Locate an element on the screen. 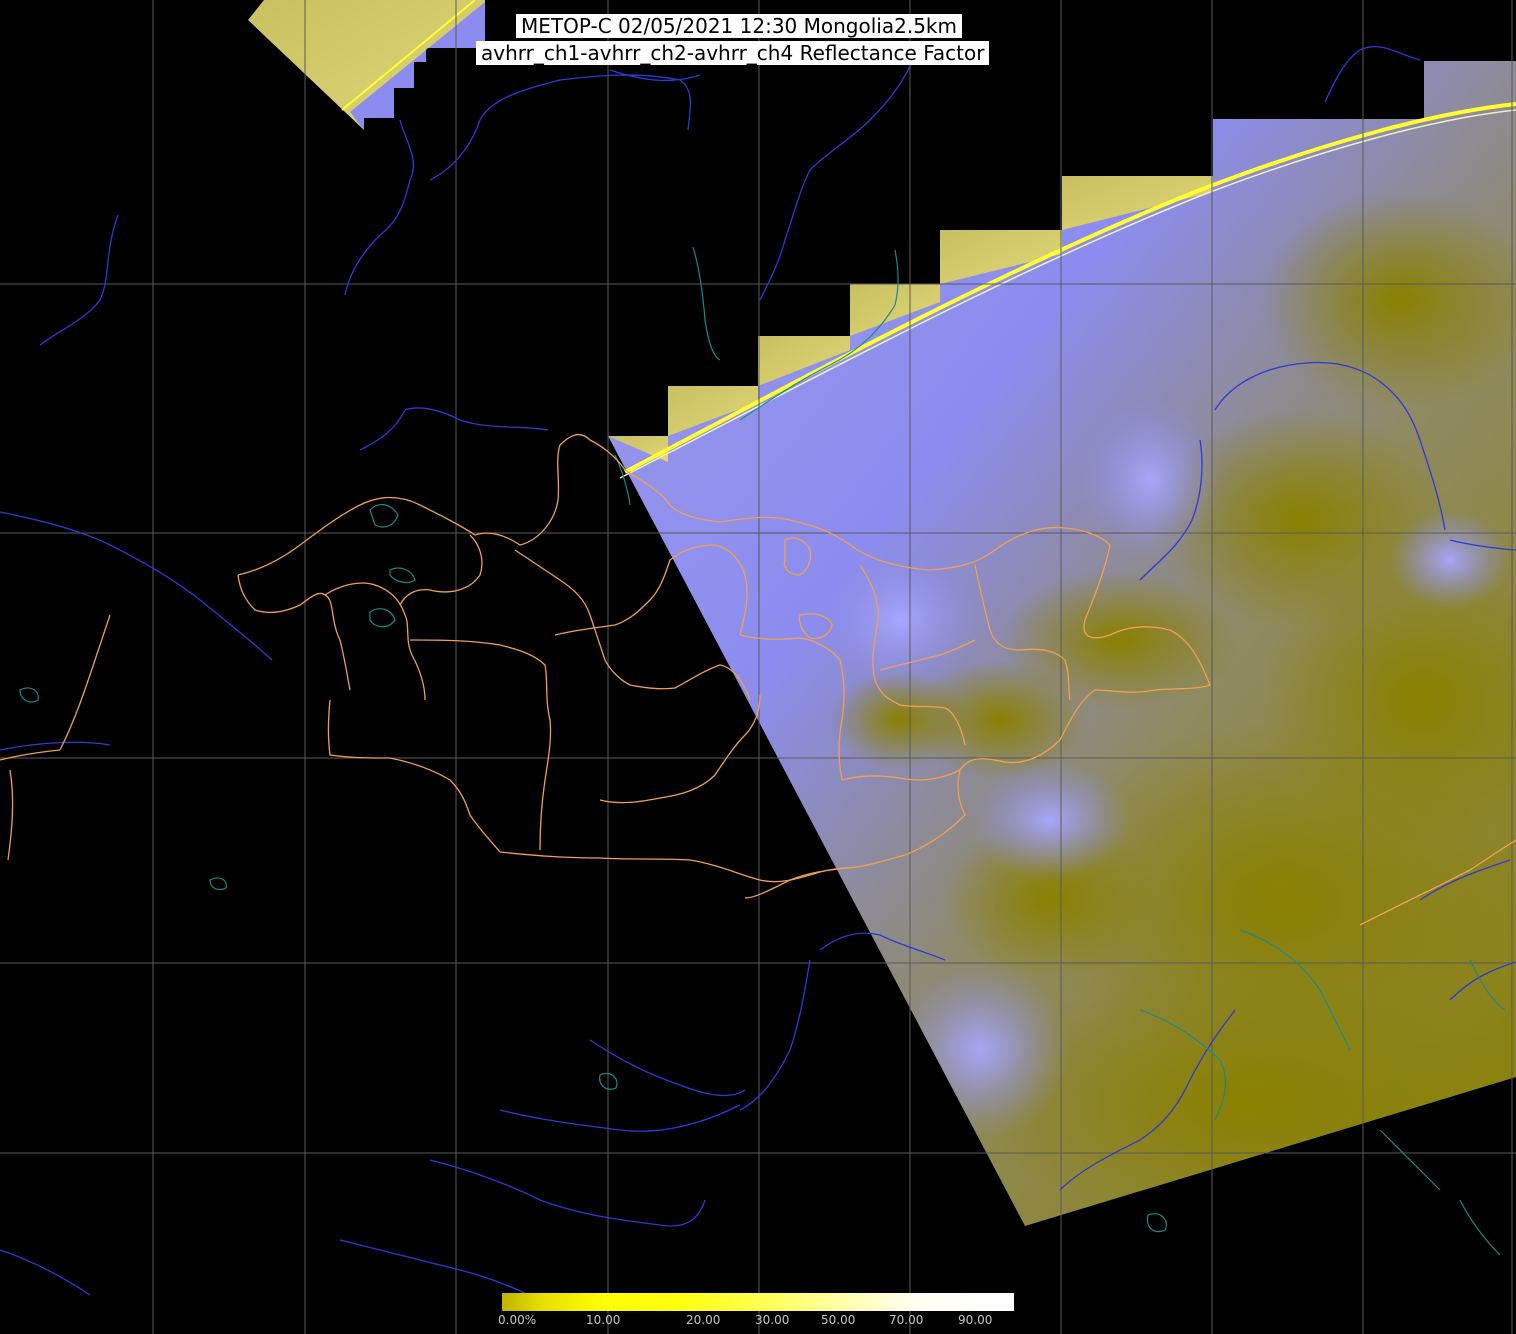 Image resolution: width=1516 pixels, height=1334 pixels. colorbar-label-3: 30.00 is located at coordinates (772, 1320).